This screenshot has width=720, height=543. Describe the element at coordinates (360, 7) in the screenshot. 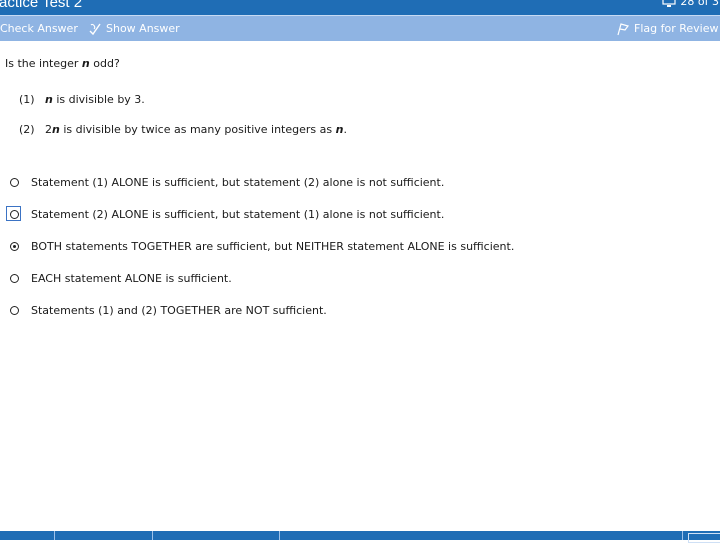

I see `title-bar: Practice Test 2 28 of 37` at that location.